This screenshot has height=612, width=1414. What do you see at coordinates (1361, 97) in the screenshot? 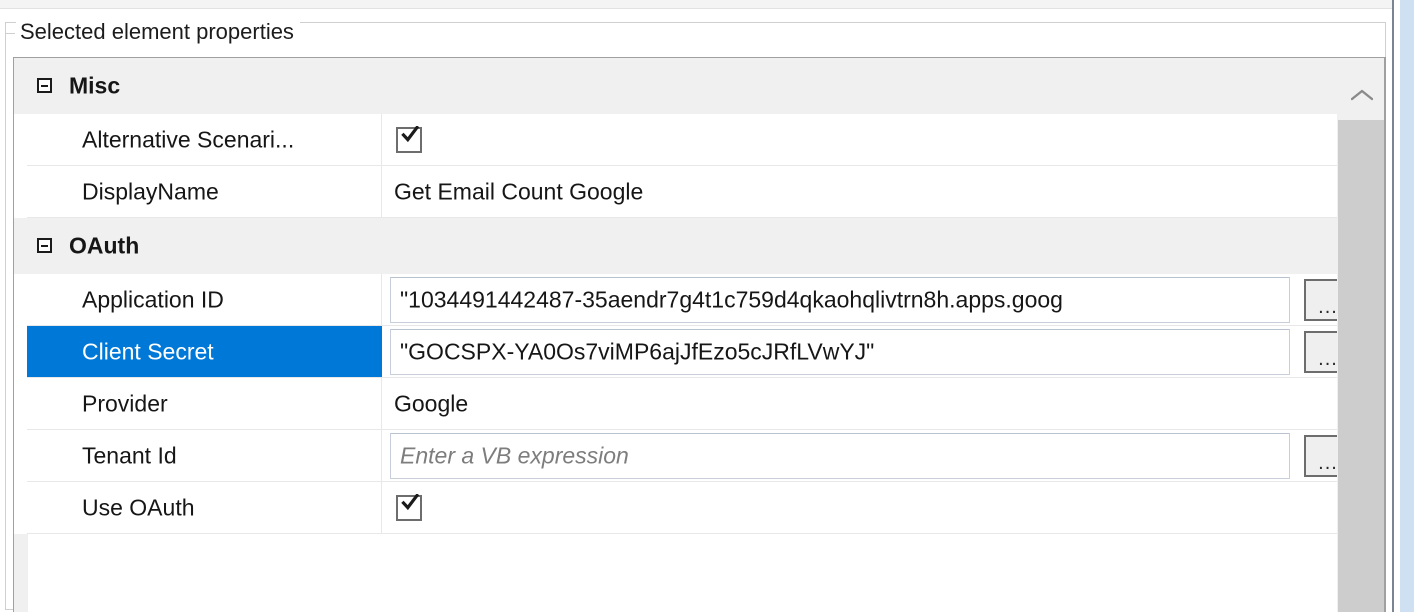
I see `chevron-up-icon` at bounding box center [1361, 97].